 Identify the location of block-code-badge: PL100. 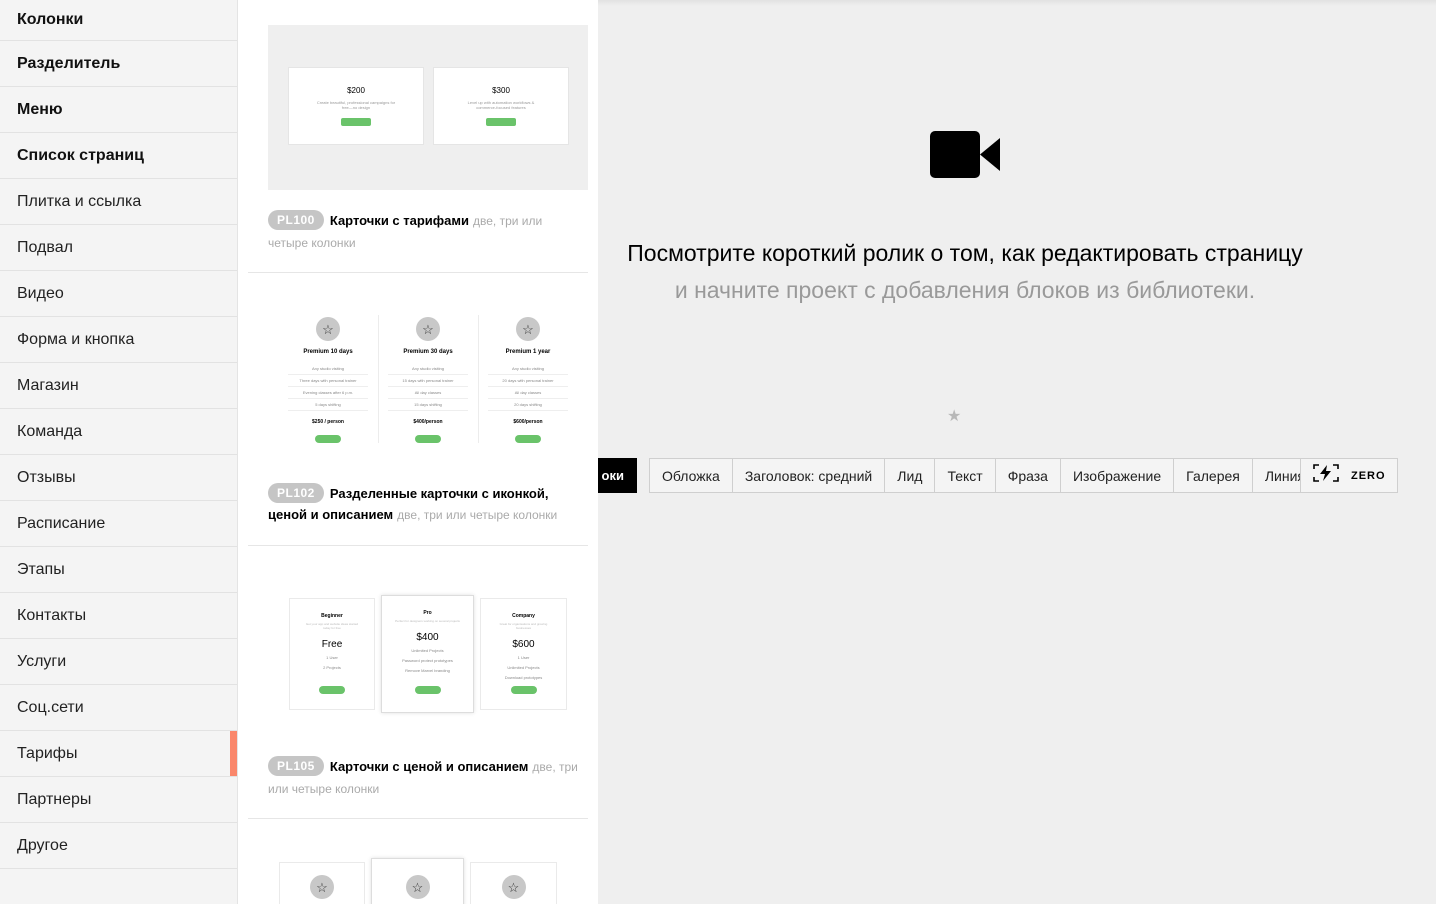
(296, 220).